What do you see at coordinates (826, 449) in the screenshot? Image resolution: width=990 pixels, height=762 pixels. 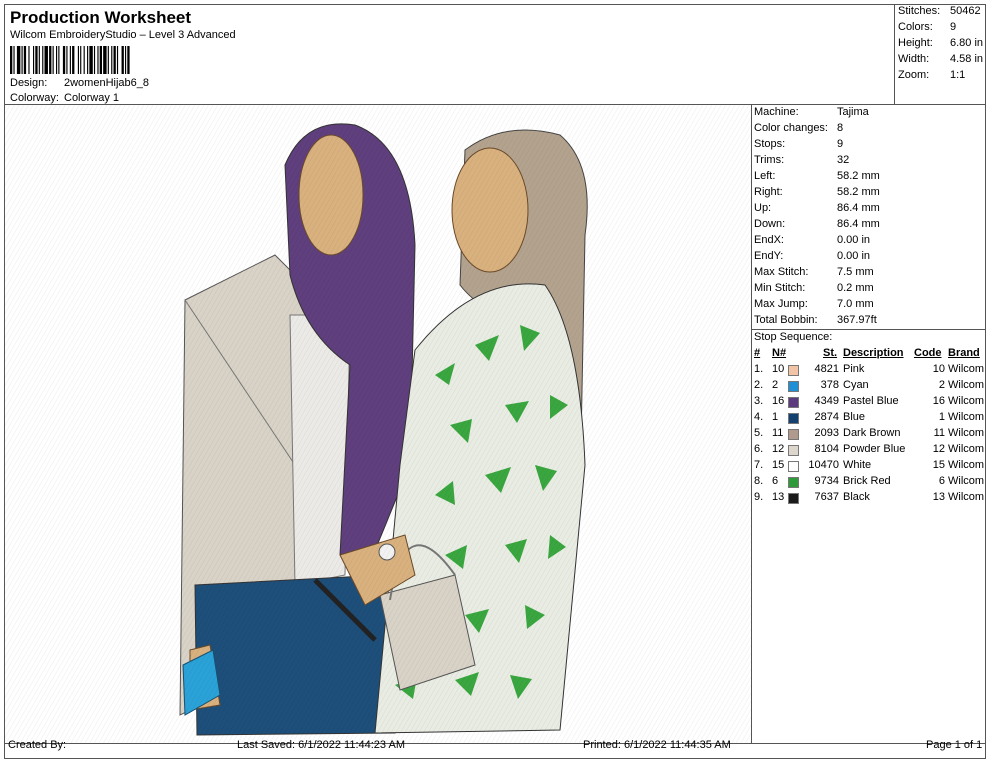 I see `stop-stitches: 8104` at bounding box center [826, 449].